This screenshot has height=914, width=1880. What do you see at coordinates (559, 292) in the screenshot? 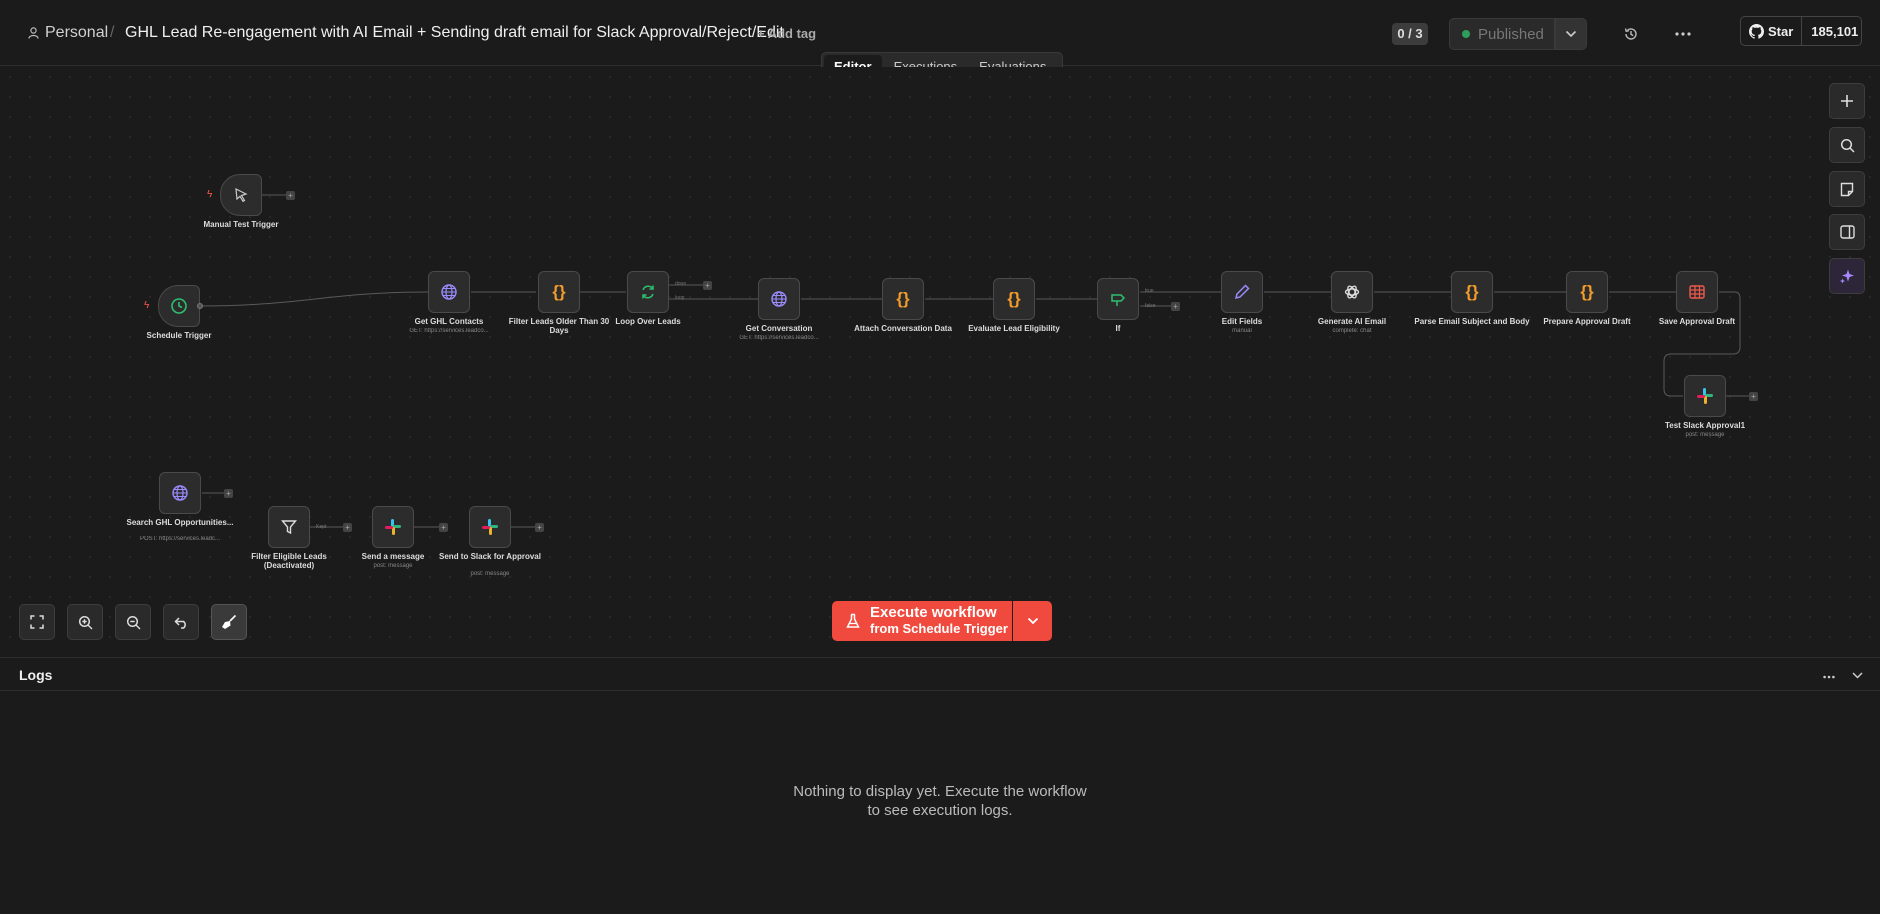
I see `node-filter-leads-older-than-30-days: {}` at bounding box center [559, 292].